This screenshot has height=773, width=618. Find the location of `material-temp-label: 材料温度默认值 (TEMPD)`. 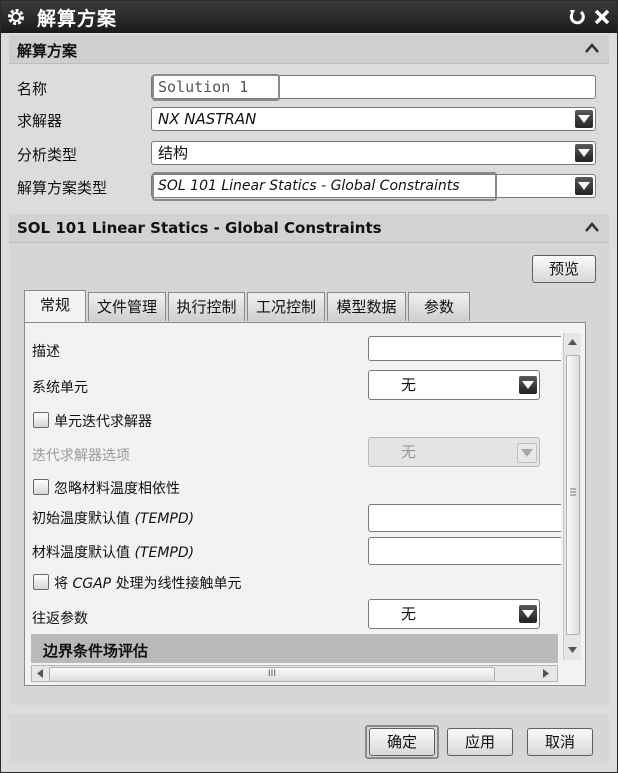

material-temp-label: 材料温度默认值 (TEMPD) is located at coordinates (113, 552).